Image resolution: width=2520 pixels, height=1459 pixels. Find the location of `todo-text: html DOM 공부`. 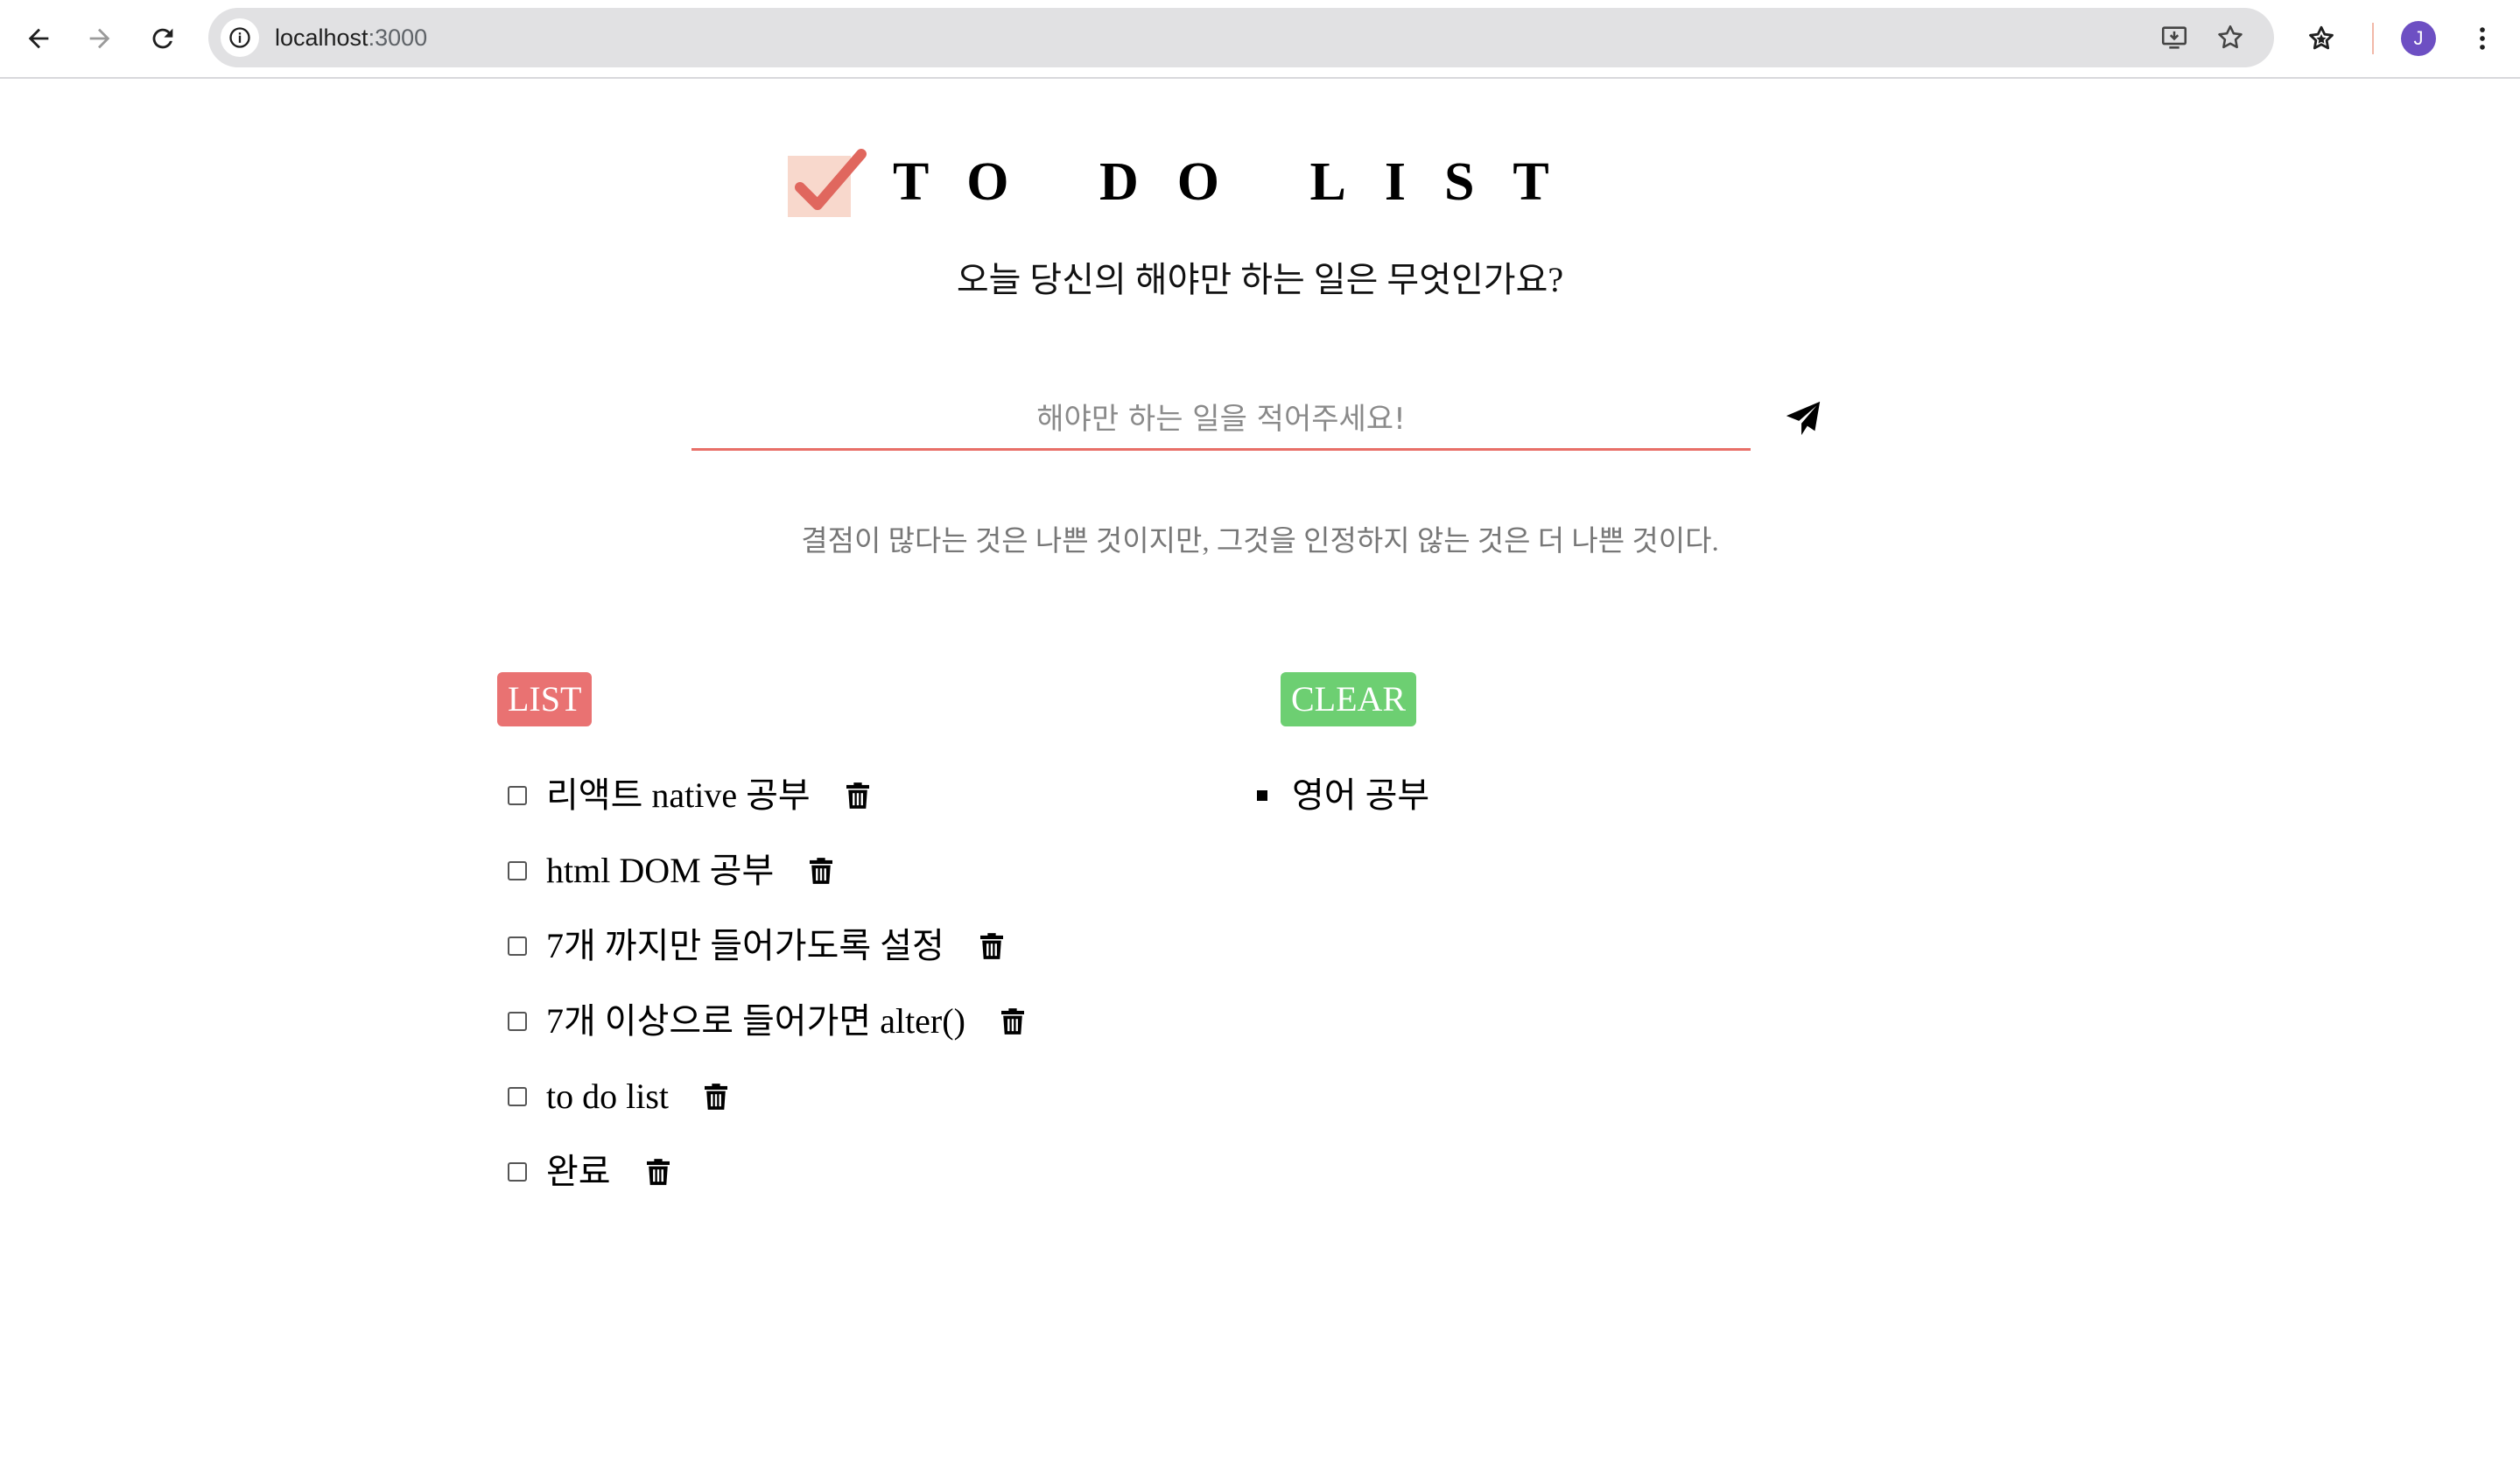

todo-text: html DOM 공부 is located at coordinates (660, 870).